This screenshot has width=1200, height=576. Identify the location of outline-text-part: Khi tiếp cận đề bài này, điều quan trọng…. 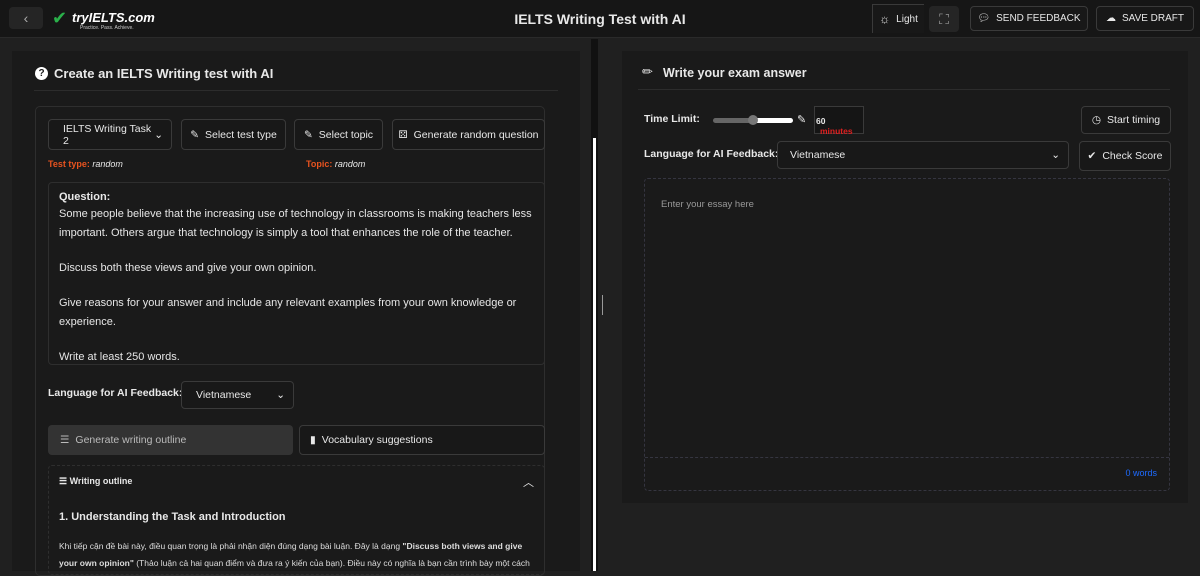
(231, 546).